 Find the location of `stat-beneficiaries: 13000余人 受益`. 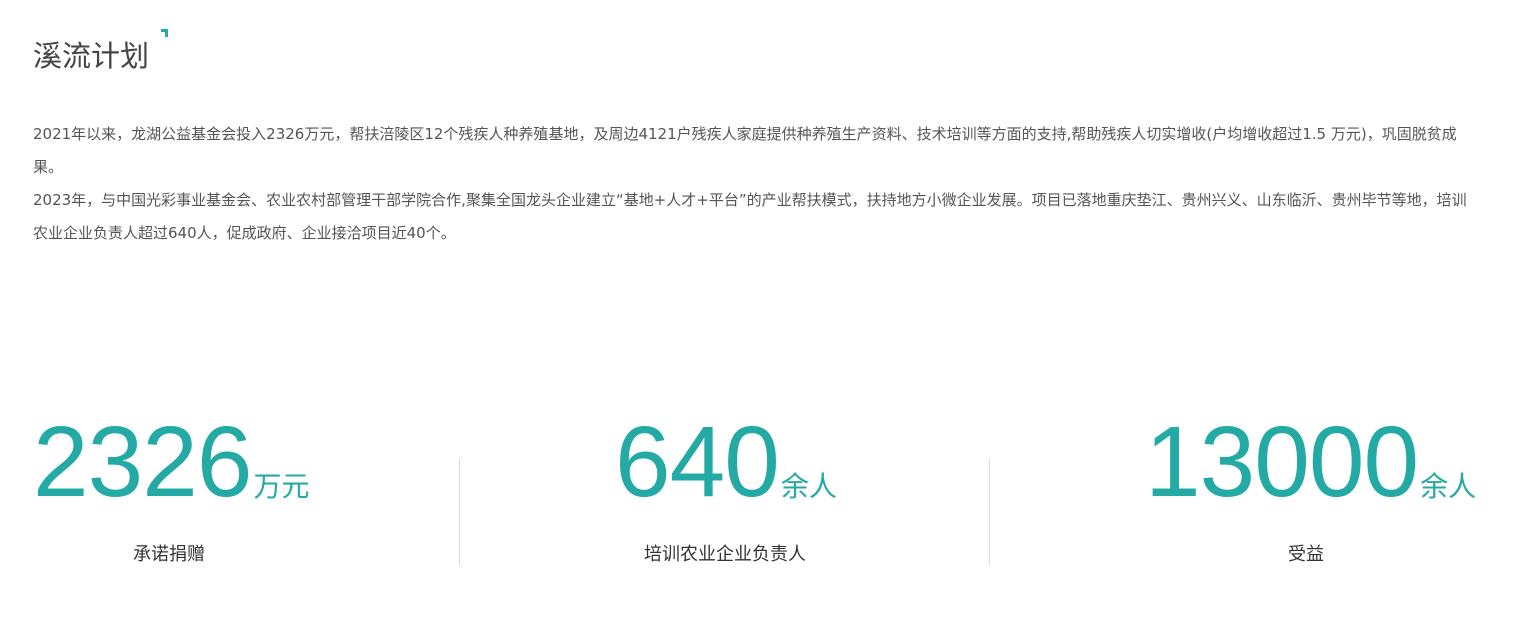

stat-beneficiaries: 13000余人 受益 is located at coordinates (1252, 495).